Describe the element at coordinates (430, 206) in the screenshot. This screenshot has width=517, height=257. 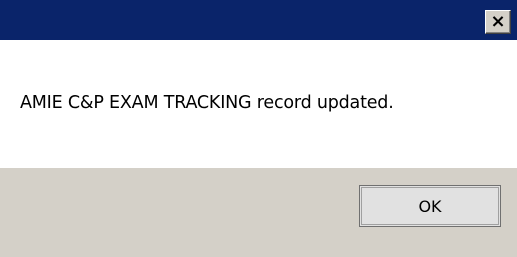
I see `ok-button: OK` at that location.